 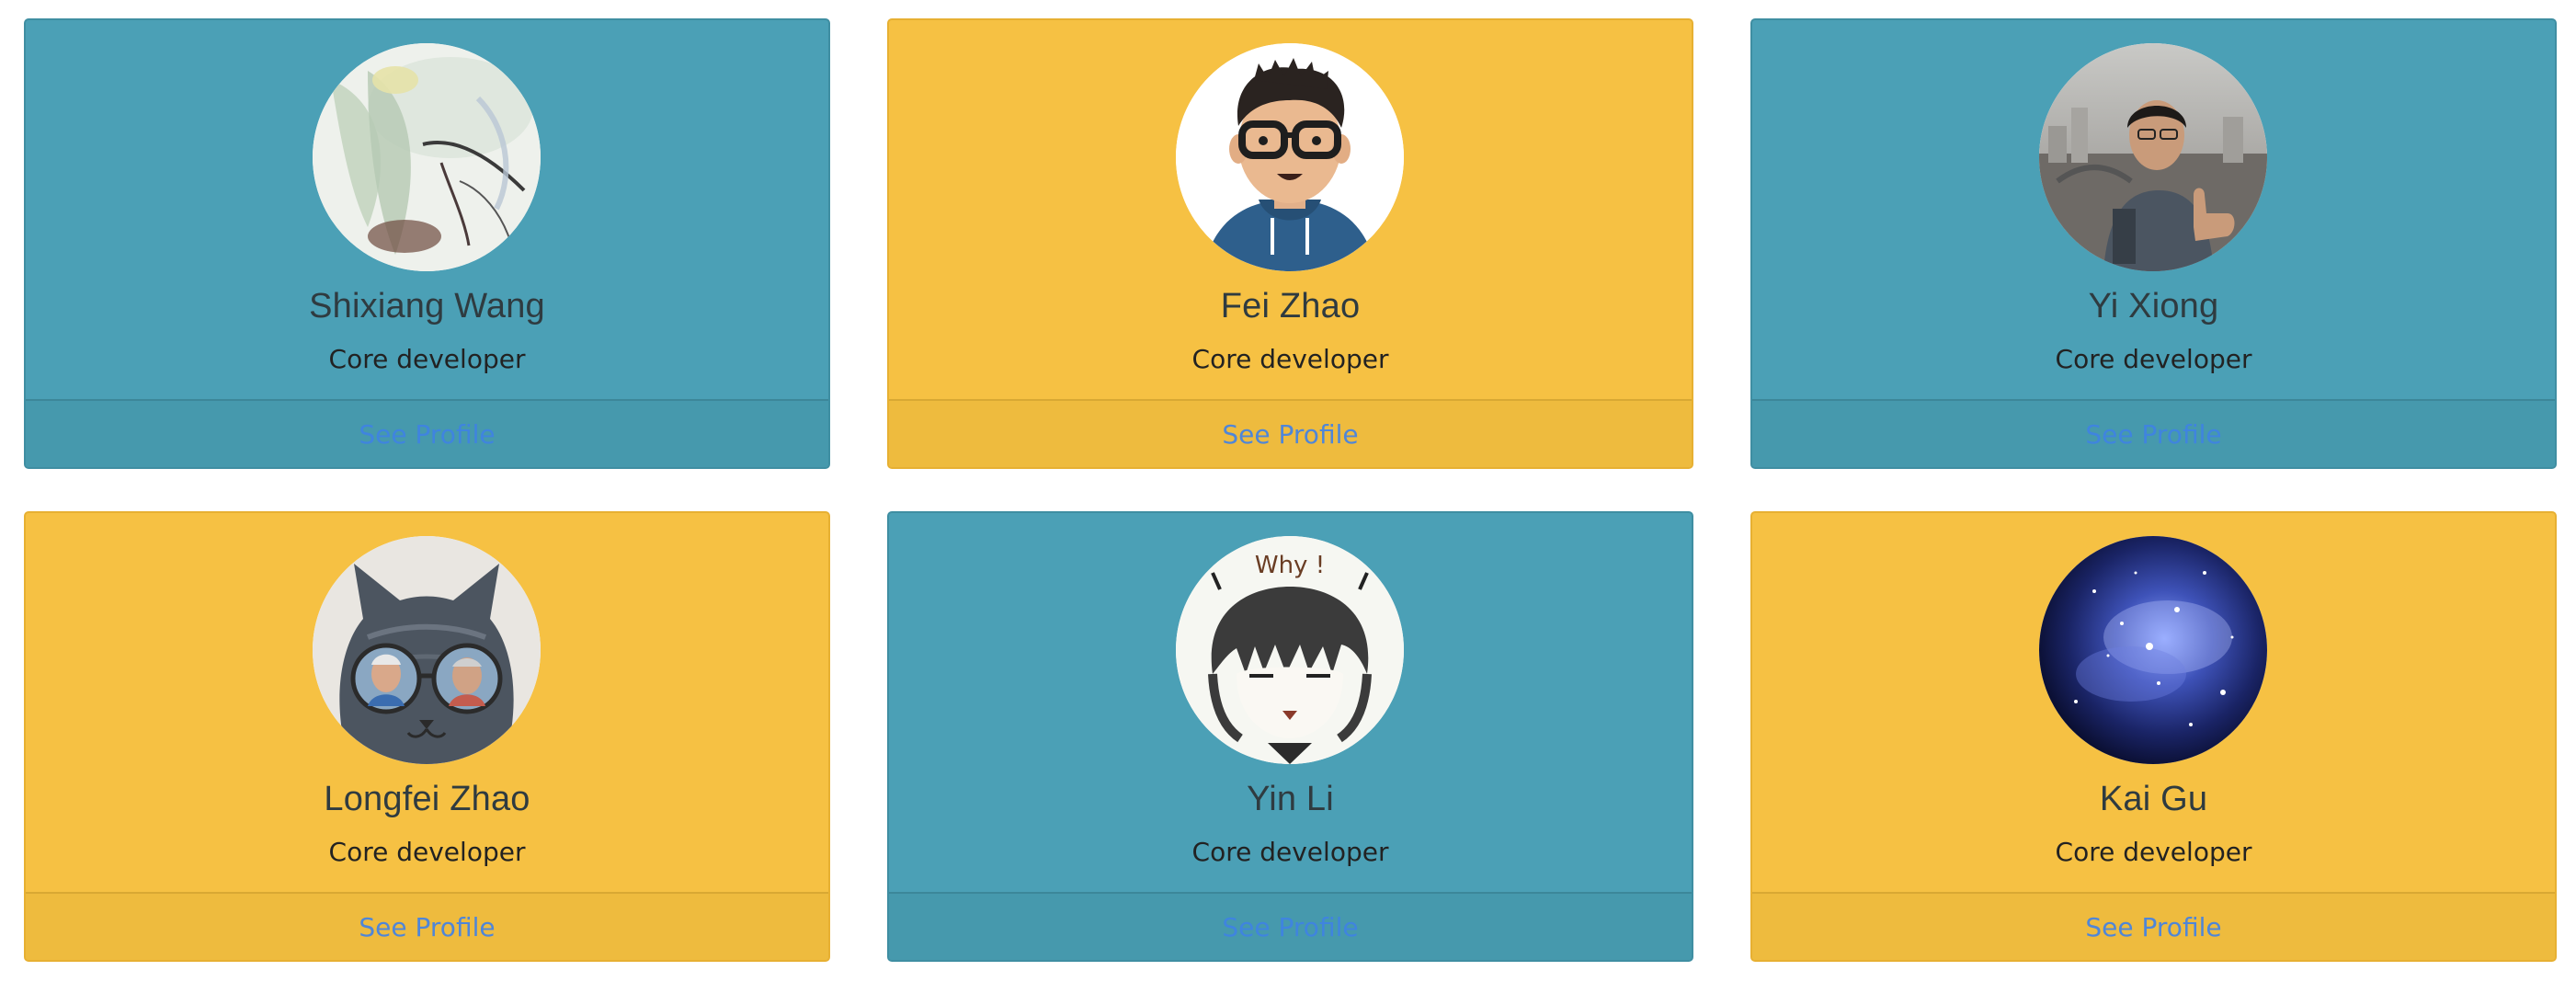 I want to click on profile-name: Kai Gu, so click(x=2153, y=799).